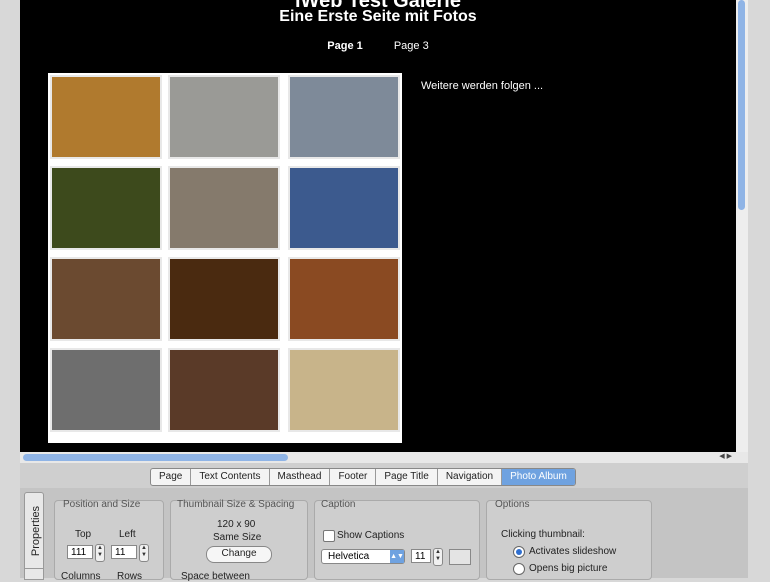 This screenshot has width=770, height=582. I want to click on show-captions-label: Show Captions, so click(371, 535).